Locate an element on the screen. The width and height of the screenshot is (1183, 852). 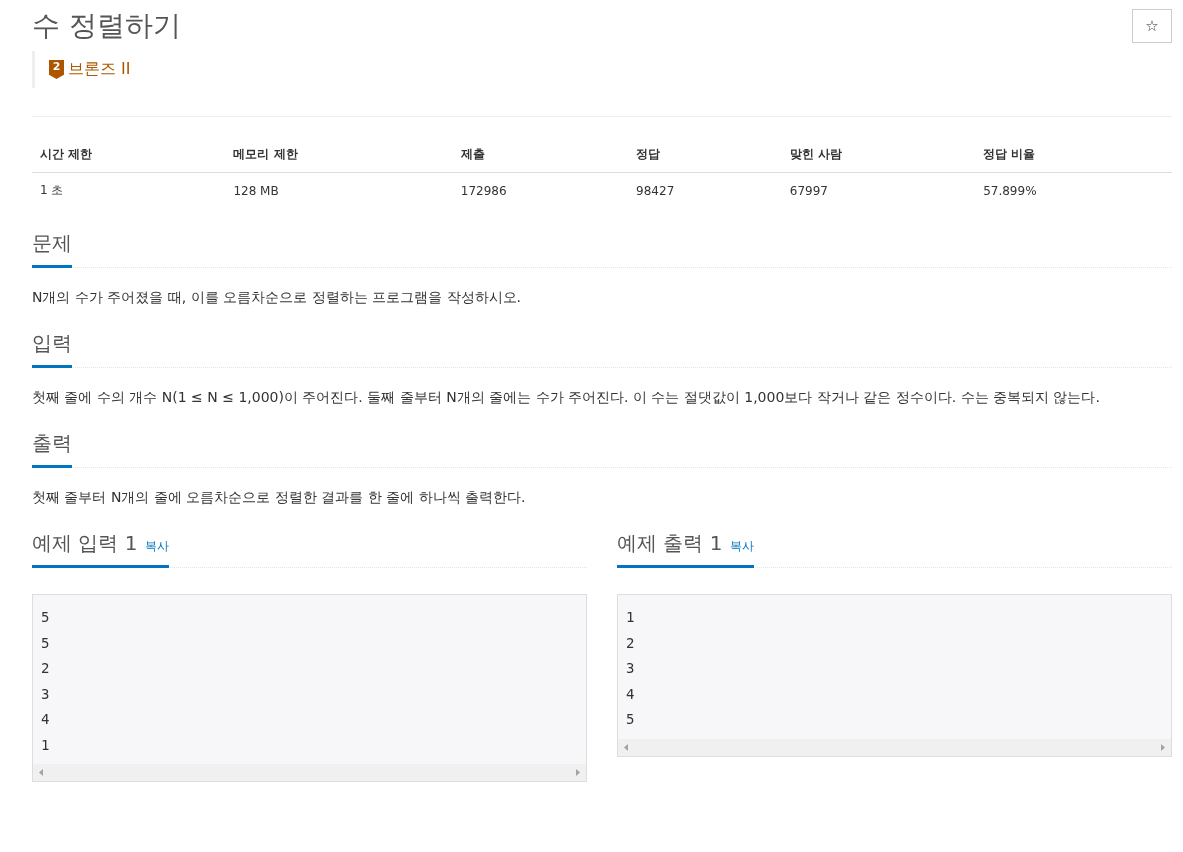
column-header: 정답 비율 is located at coordinates (1073, 155).